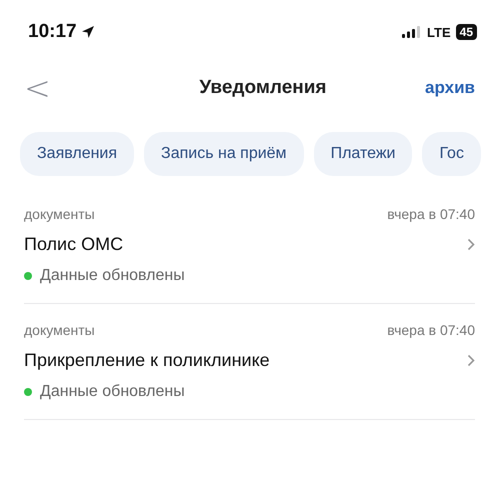 Image resolution: width=499 pixels, height=500 pixels. I want to click on battery-indicator: 45, so click(466, 32).